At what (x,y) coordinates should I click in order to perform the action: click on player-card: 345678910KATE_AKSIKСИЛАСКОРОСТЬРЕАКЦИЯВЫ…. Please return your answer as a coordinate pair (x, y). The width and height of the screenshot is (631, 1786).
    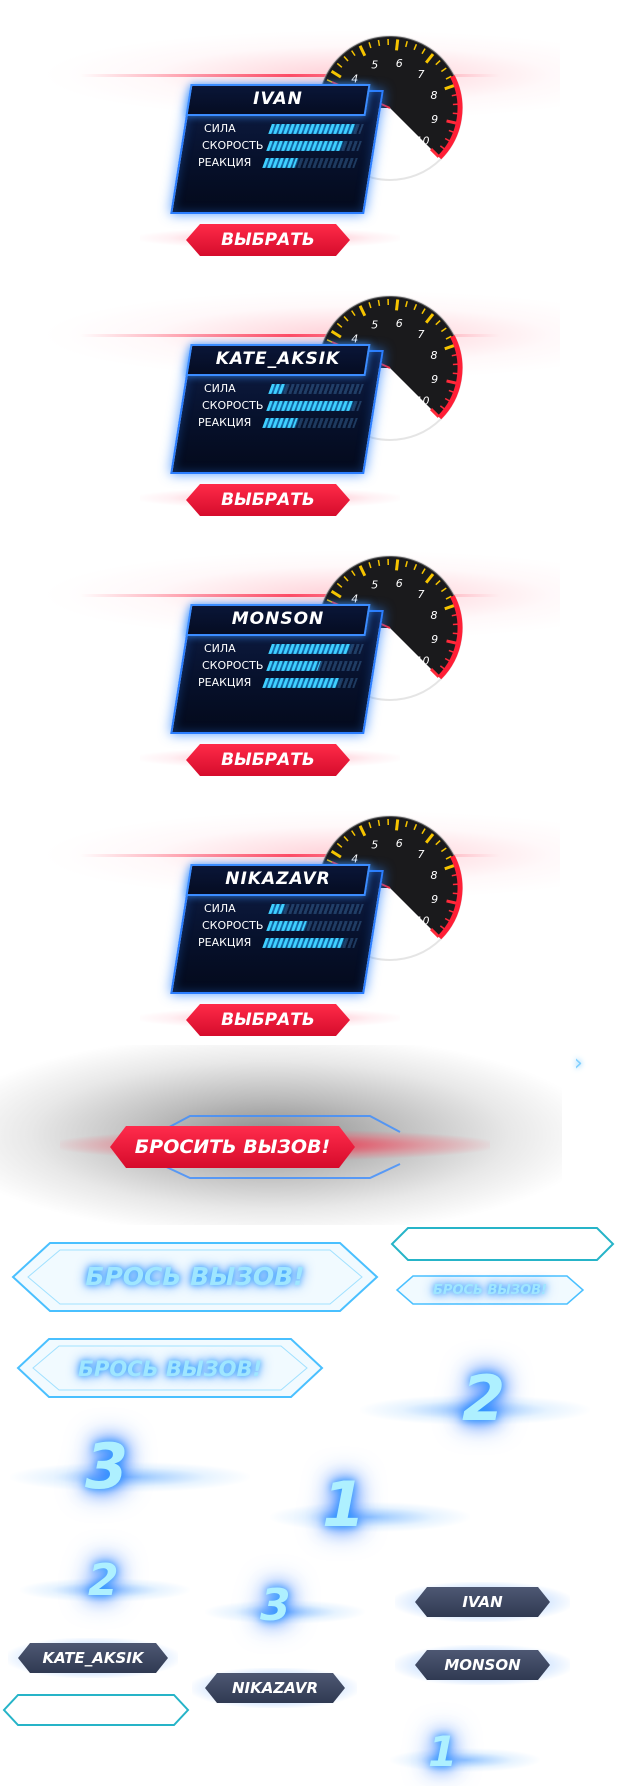
    Looking at the image, I should click on (315, 390).